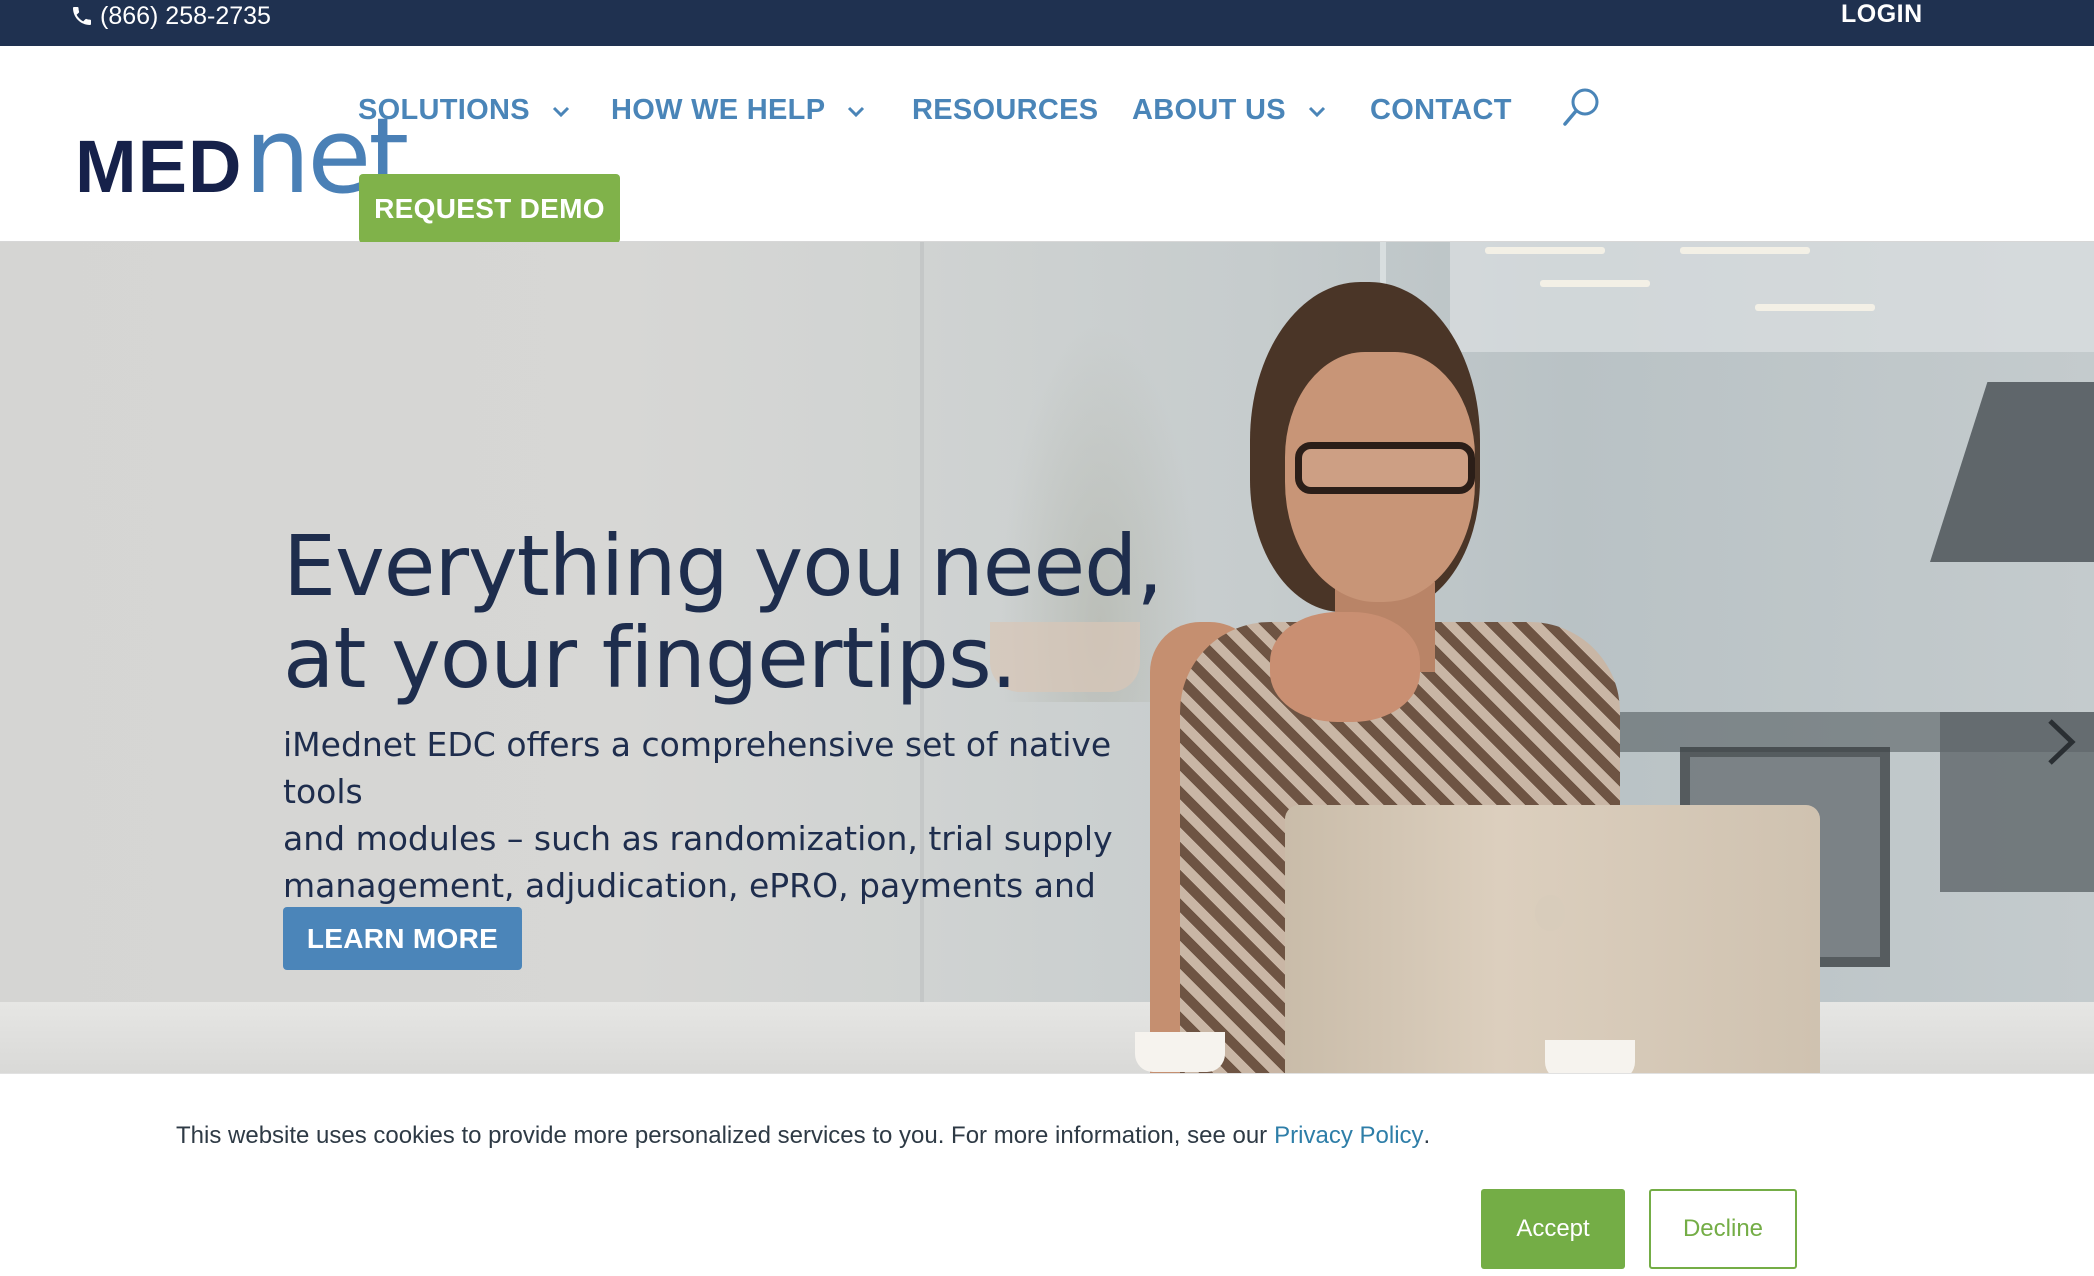 The width and height of the screenshot is (2094, 1276). I want to click on privacy-policy-link: Privacy Policy, so click(1348, 1136).